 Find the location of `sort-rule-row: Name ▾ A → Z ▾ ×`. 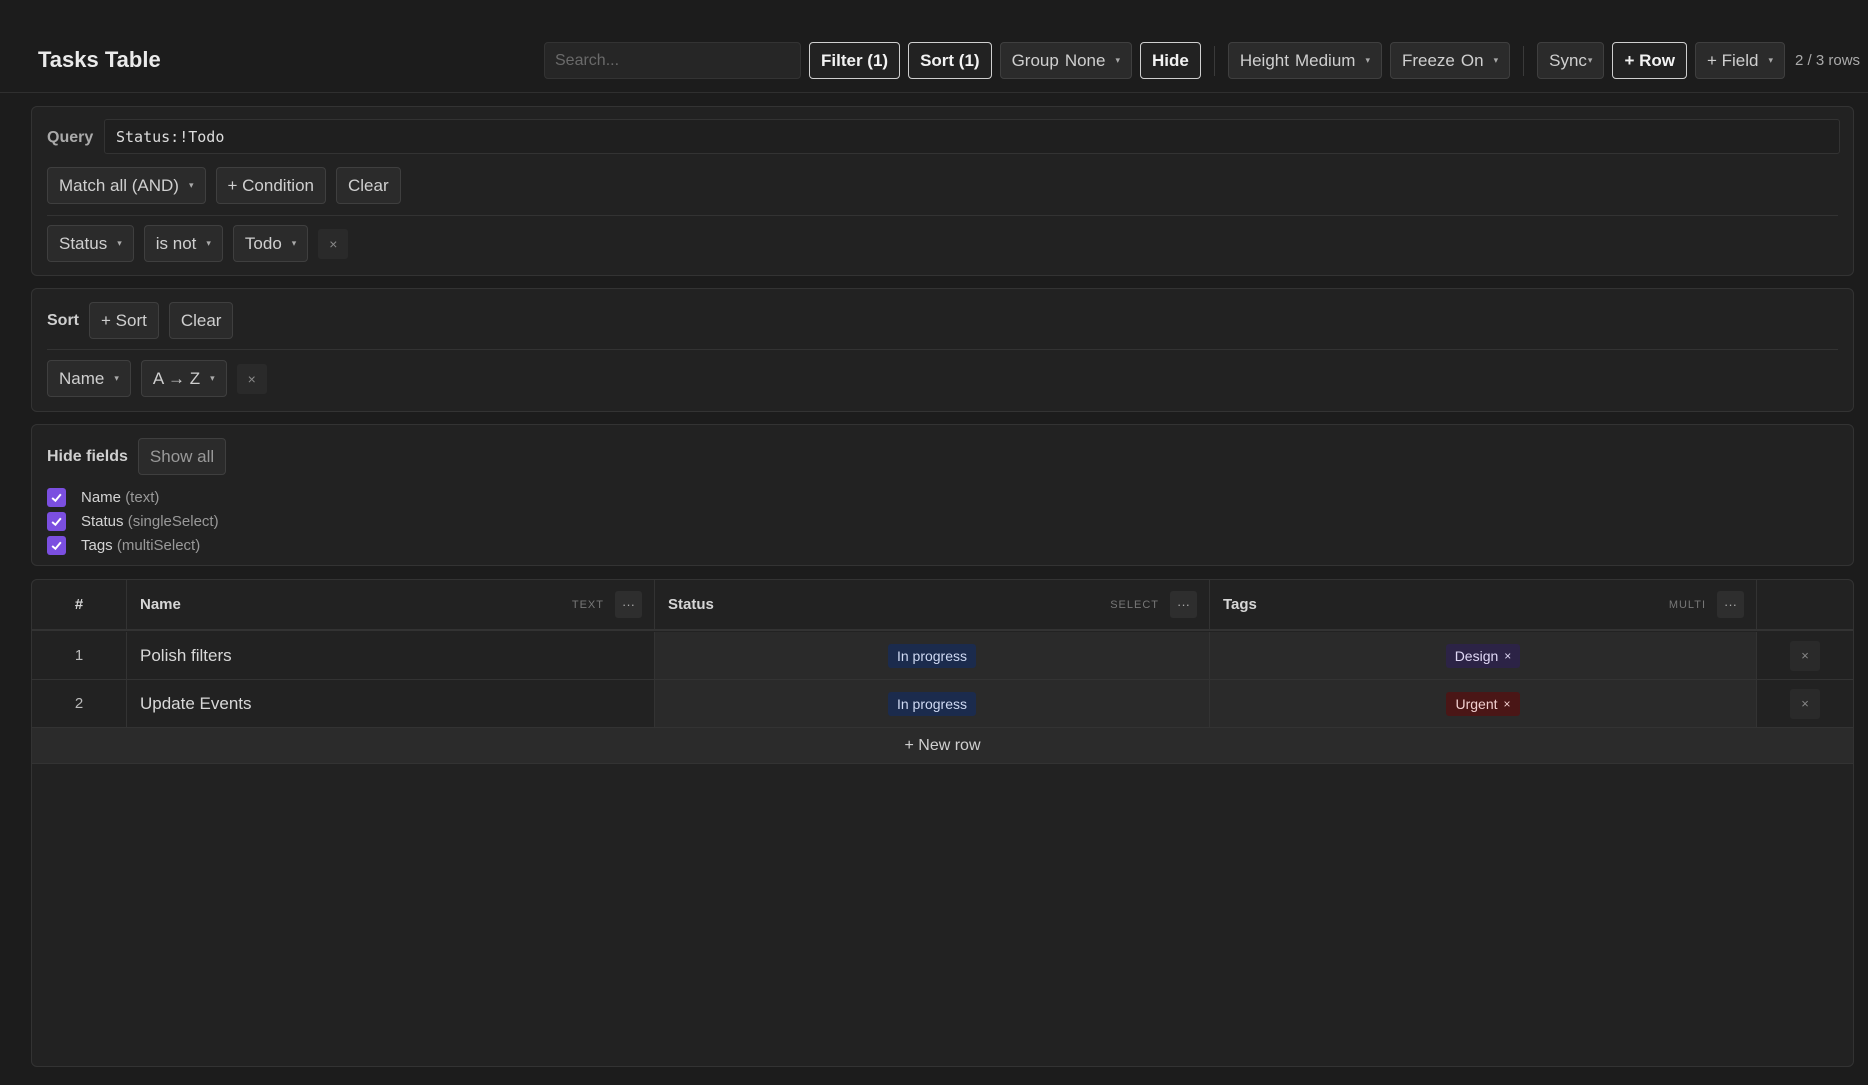

sort-rule-row: Name ▾ A → Z ▾ × is located at coordinates (157, 378).